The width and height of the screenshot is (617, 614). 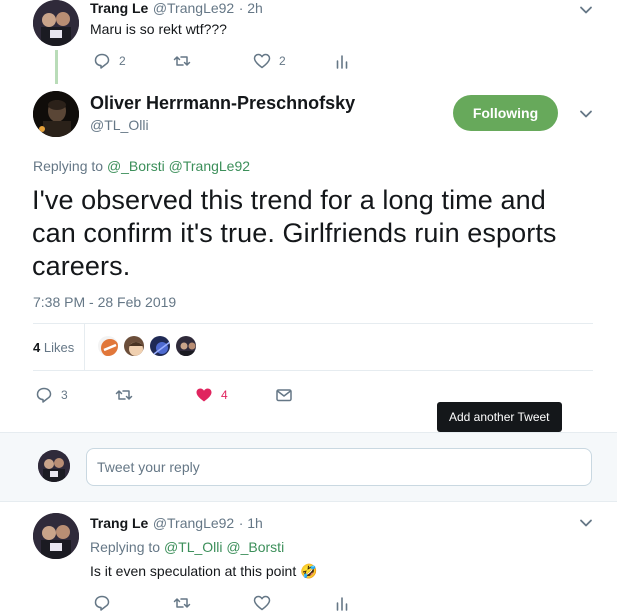 What do you see at coordinates (224, 395) in the screenshot?
I see `like-count: 4` at bounding box center [224, 395].